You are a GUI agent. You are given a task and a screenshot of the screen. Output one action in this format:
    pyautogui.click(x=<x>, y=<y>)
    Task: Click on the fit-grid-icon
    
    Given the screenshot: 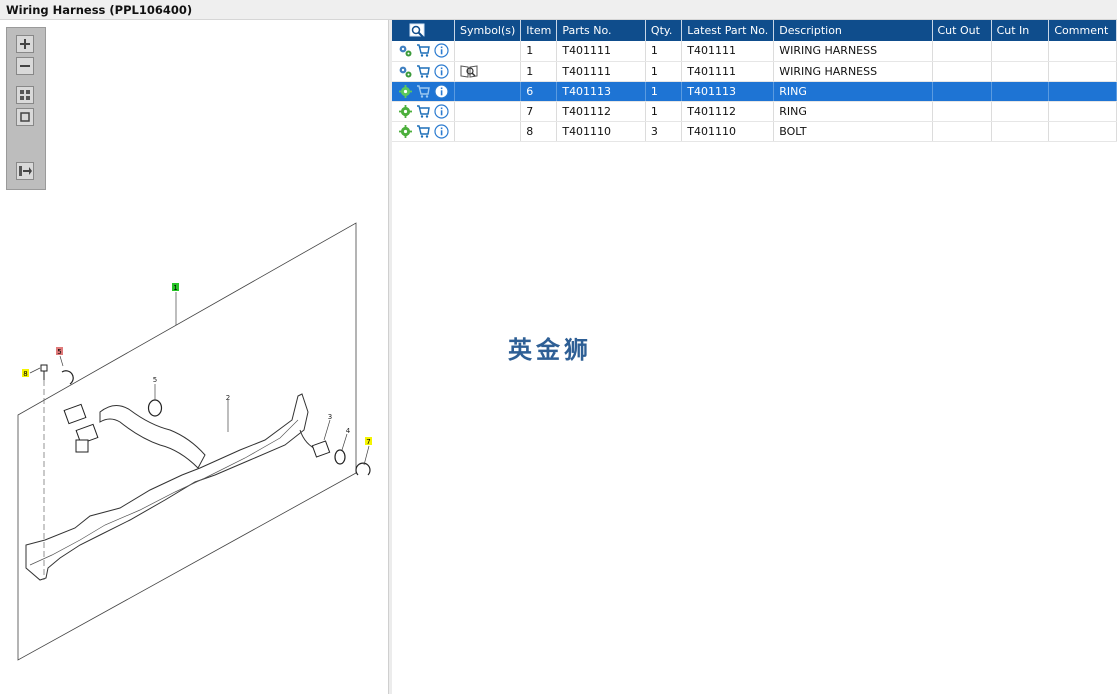 What is the action you would take?
    pyautogui.click(x=25, y=95)
    